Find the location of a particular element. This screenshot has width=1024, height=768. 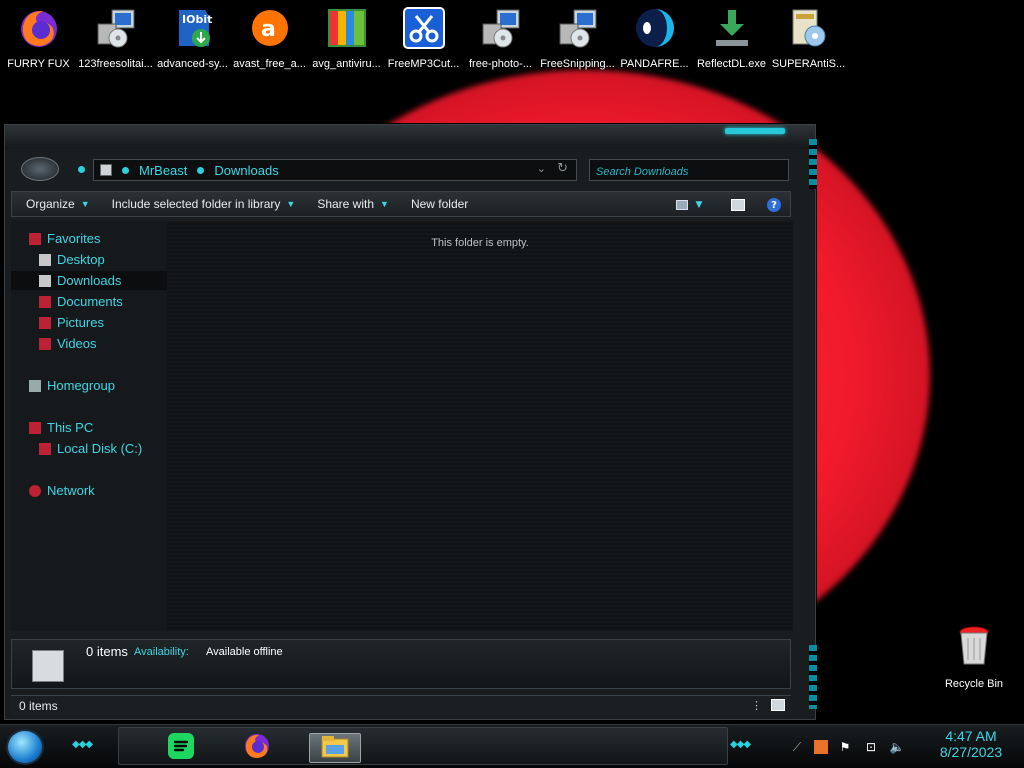

include-in-library-button: Include selected folder in library ▼ is located at coordinates (201, 204).